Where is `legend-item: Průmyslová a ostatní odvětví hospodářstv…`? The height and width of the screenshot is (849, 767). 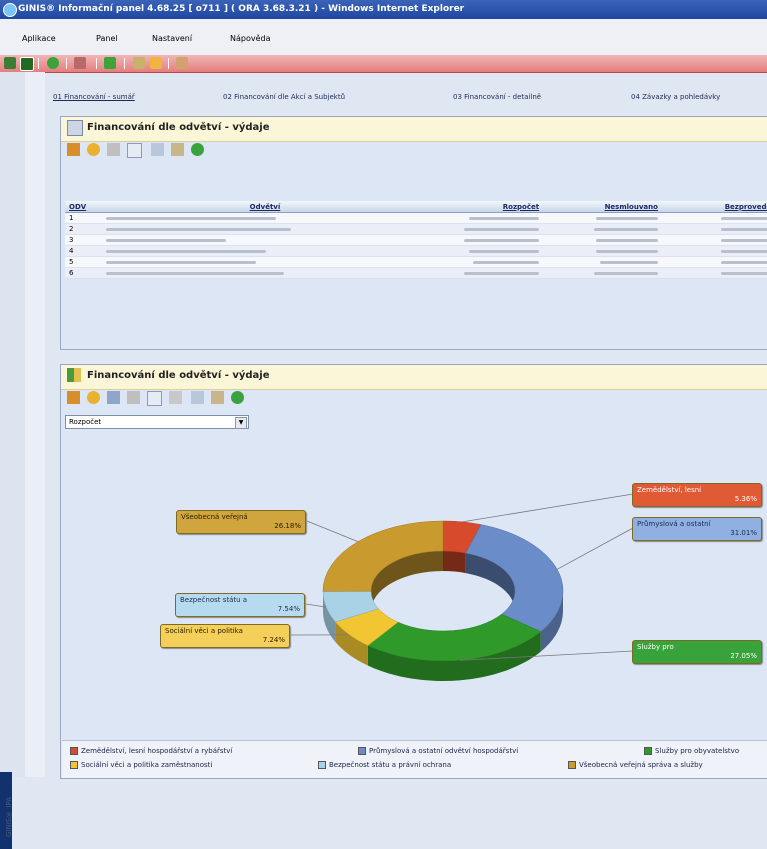 legend-item: Průmyslová a ostatní odvětví hospodářstv… is located at coordinates (438, 751).